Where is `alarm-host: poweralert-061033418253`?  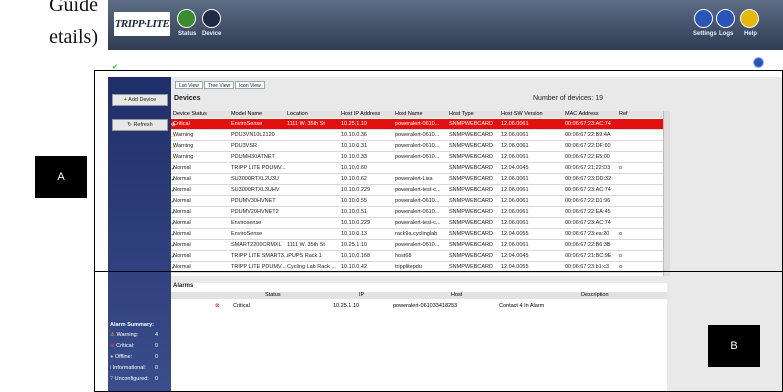 alarm-host: poweralert-061033418253 is located at coordinates (425, 306).